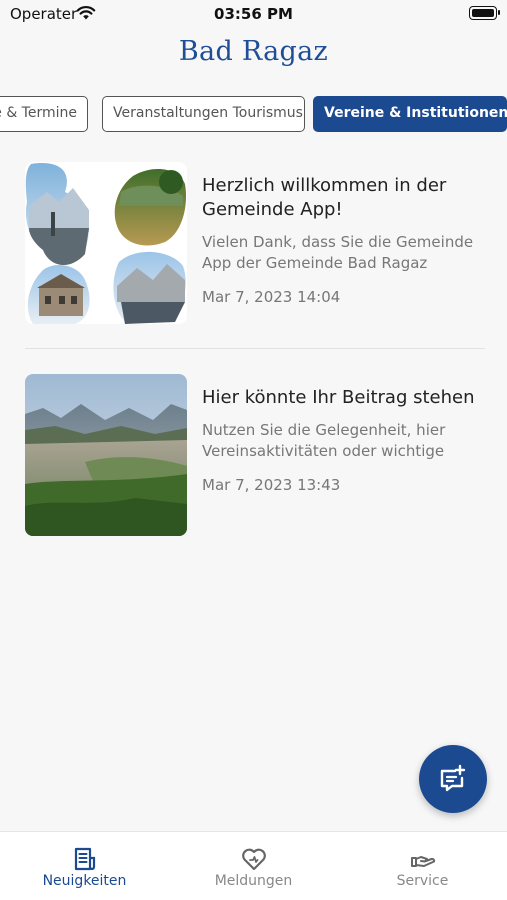  I want to click on tab-label: Neuigkeiten, so click(84, 881).